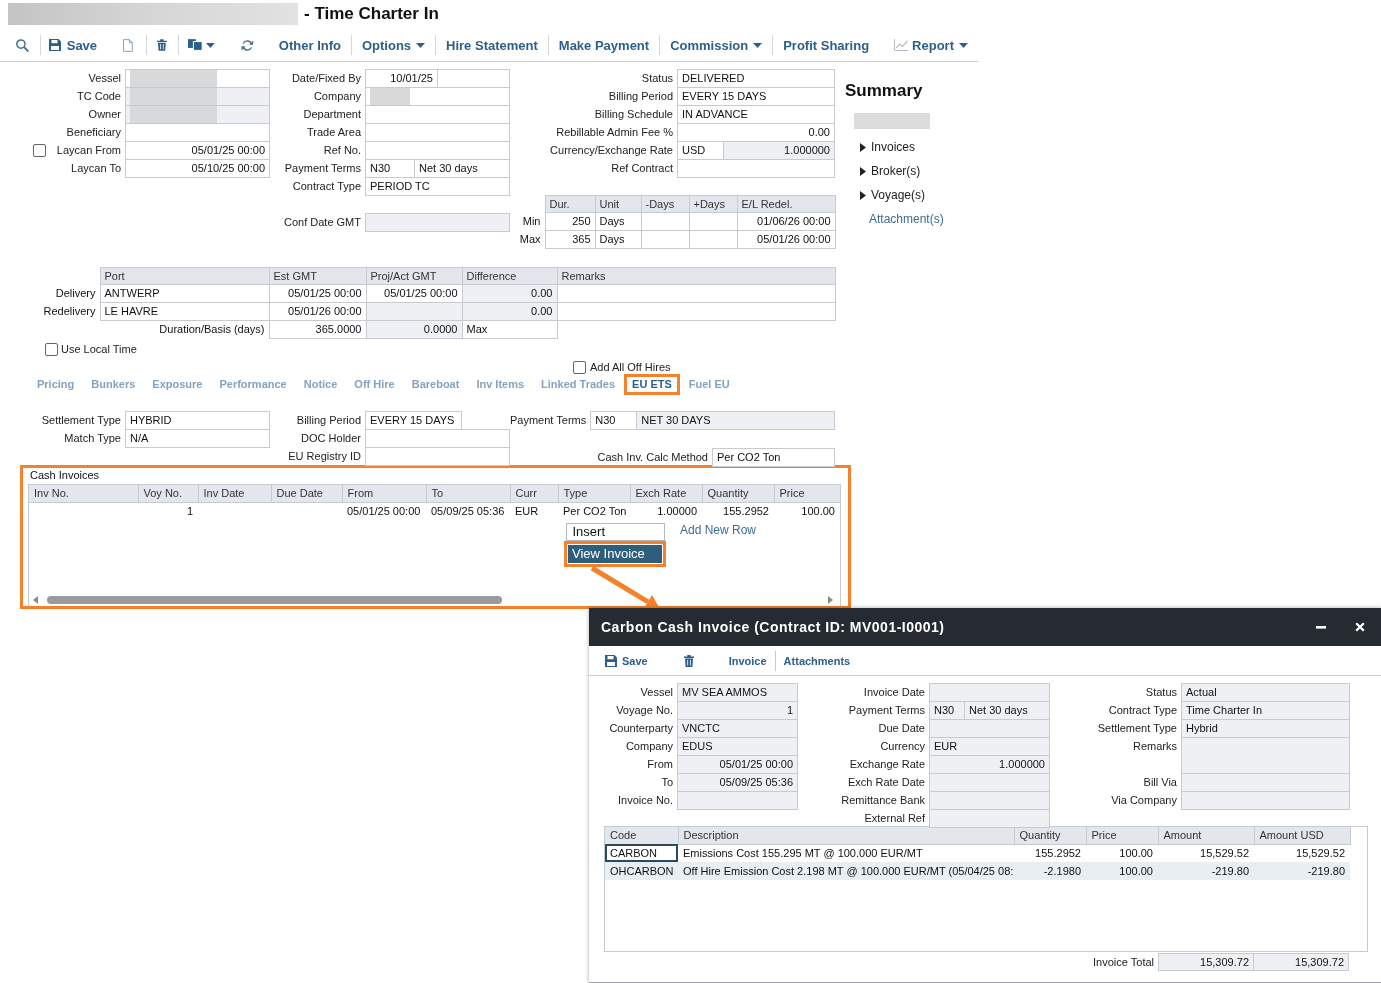 The image size is (1381, 983). Describe the element at coordinates (322, 222) in the screenshot. I see `field-label: Conf Date GMT` at that location.